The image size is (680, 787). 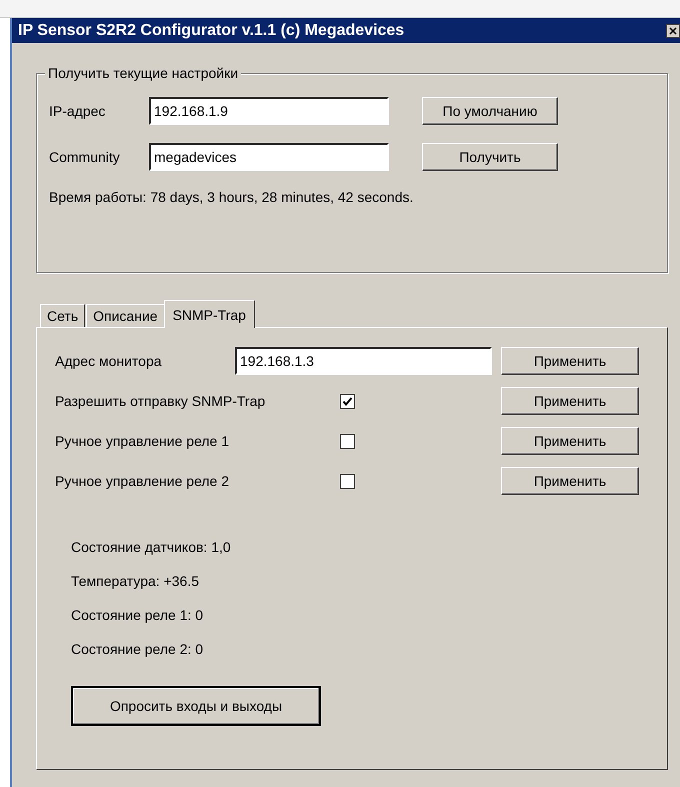 What do you see at coordinates (125, 316) in the screenshot?
I see `tab: Описание` at bounding box center [125, 316].